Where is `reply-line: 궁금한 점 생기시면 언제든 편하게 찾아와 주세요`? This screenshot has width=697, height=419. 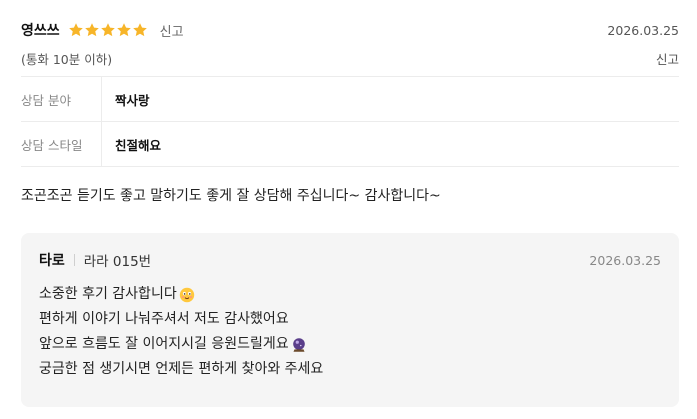
reply-line: 궁금한 점 생기시면 언제든 편하게 찾아와 주세요 is located at coordinates (181, 369).